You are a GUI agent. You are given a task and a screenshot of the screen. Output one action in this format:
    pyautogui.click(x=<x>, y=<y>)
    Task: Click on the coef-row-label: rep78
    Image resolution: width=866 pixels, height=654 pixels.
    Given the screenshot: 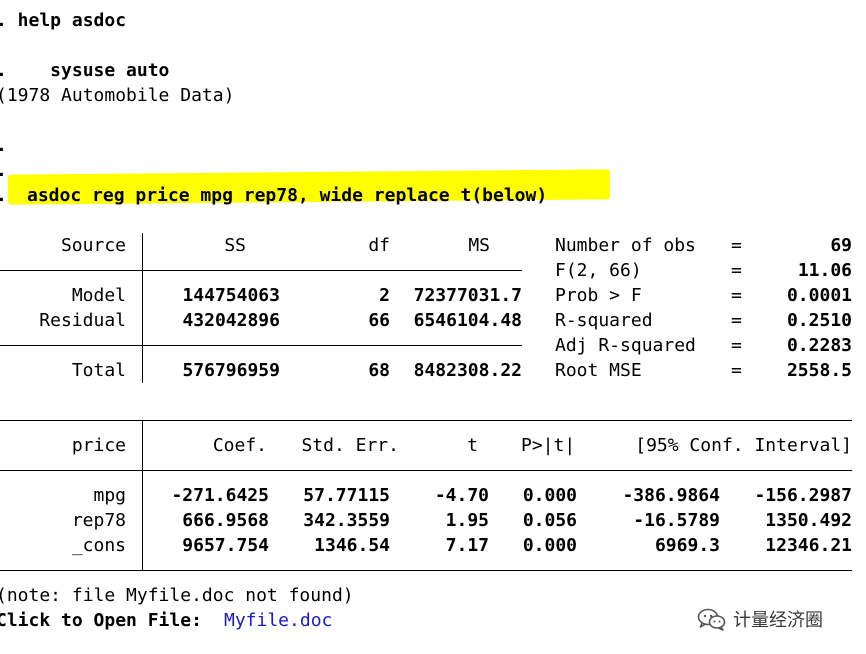 What is the action you would take?
    pyautogui.click(x=98, y=520)
    